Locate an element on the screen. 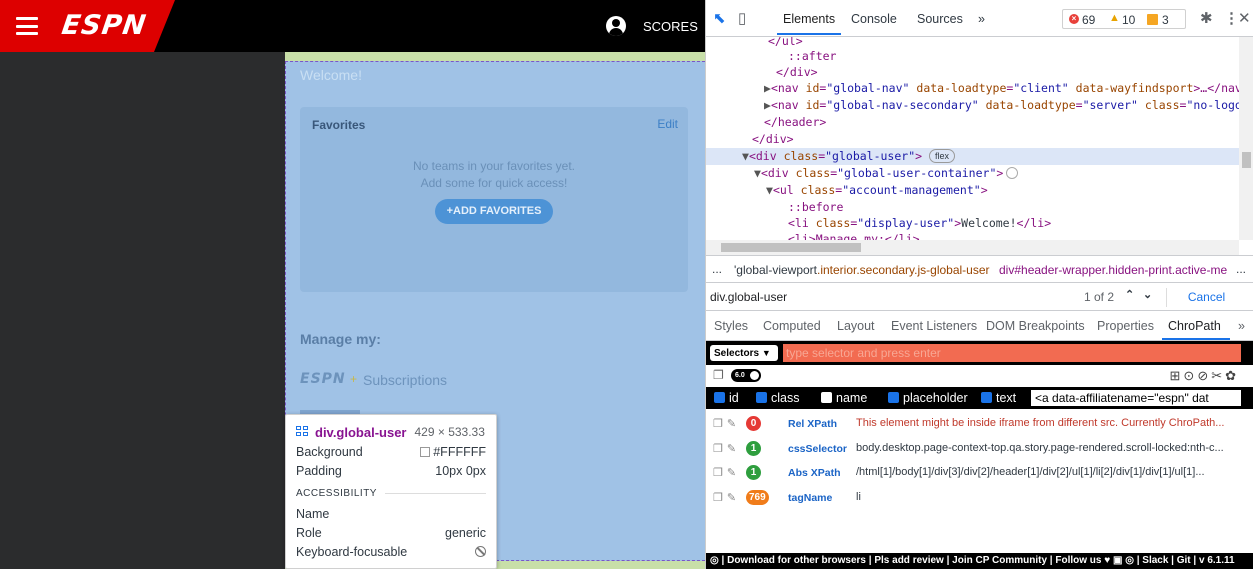 The width and height of the screenshot is (1253, 569). dom-node: ::before is located at coordinates (815, 207).